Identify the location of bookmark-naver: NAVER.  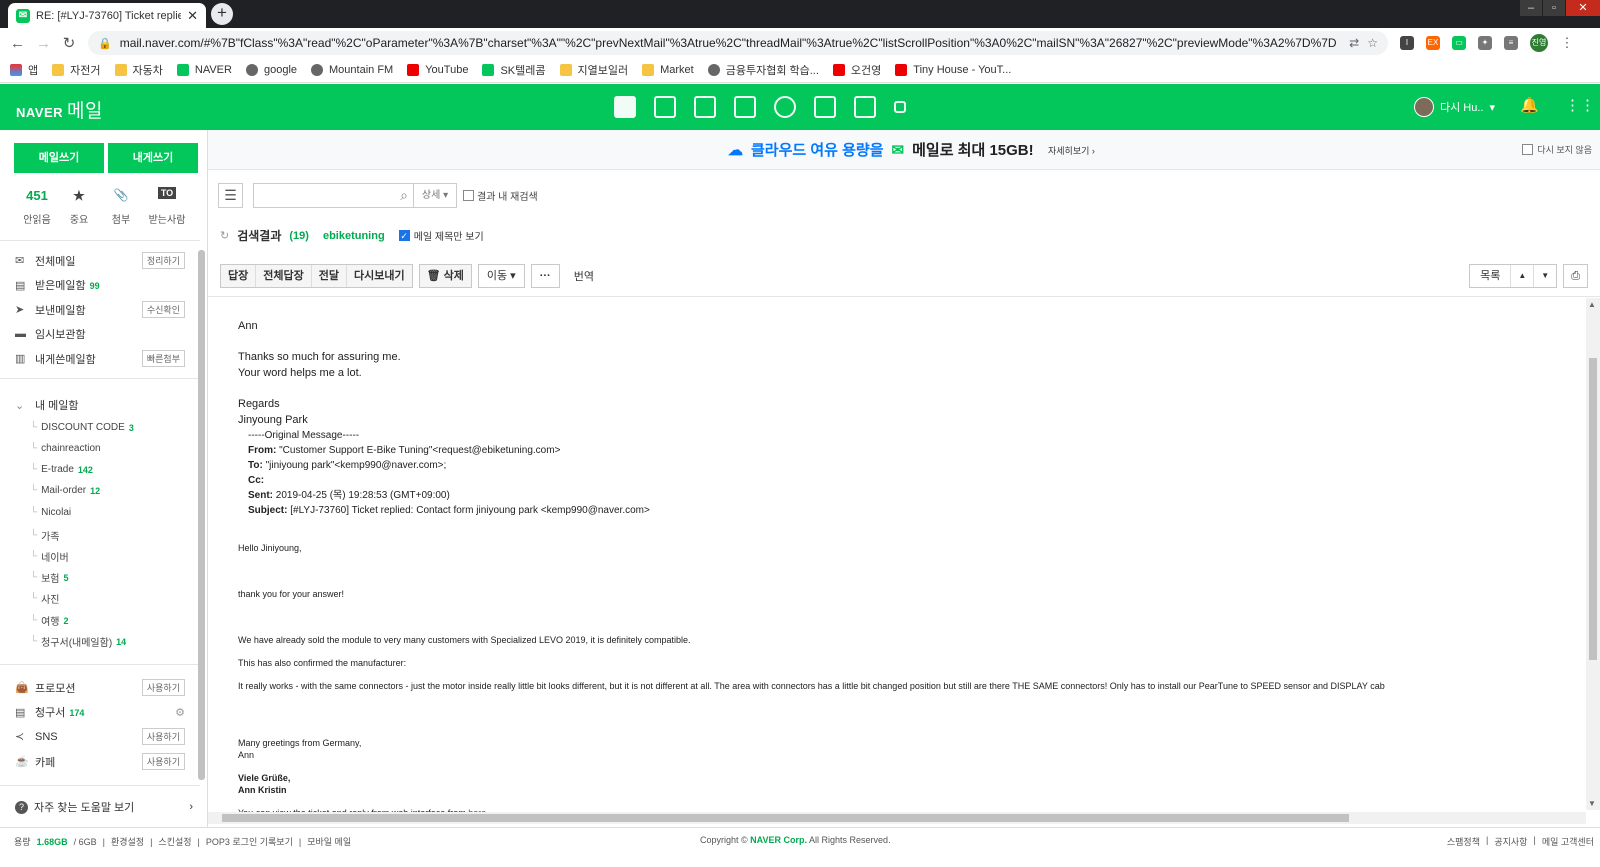
(204, 70).